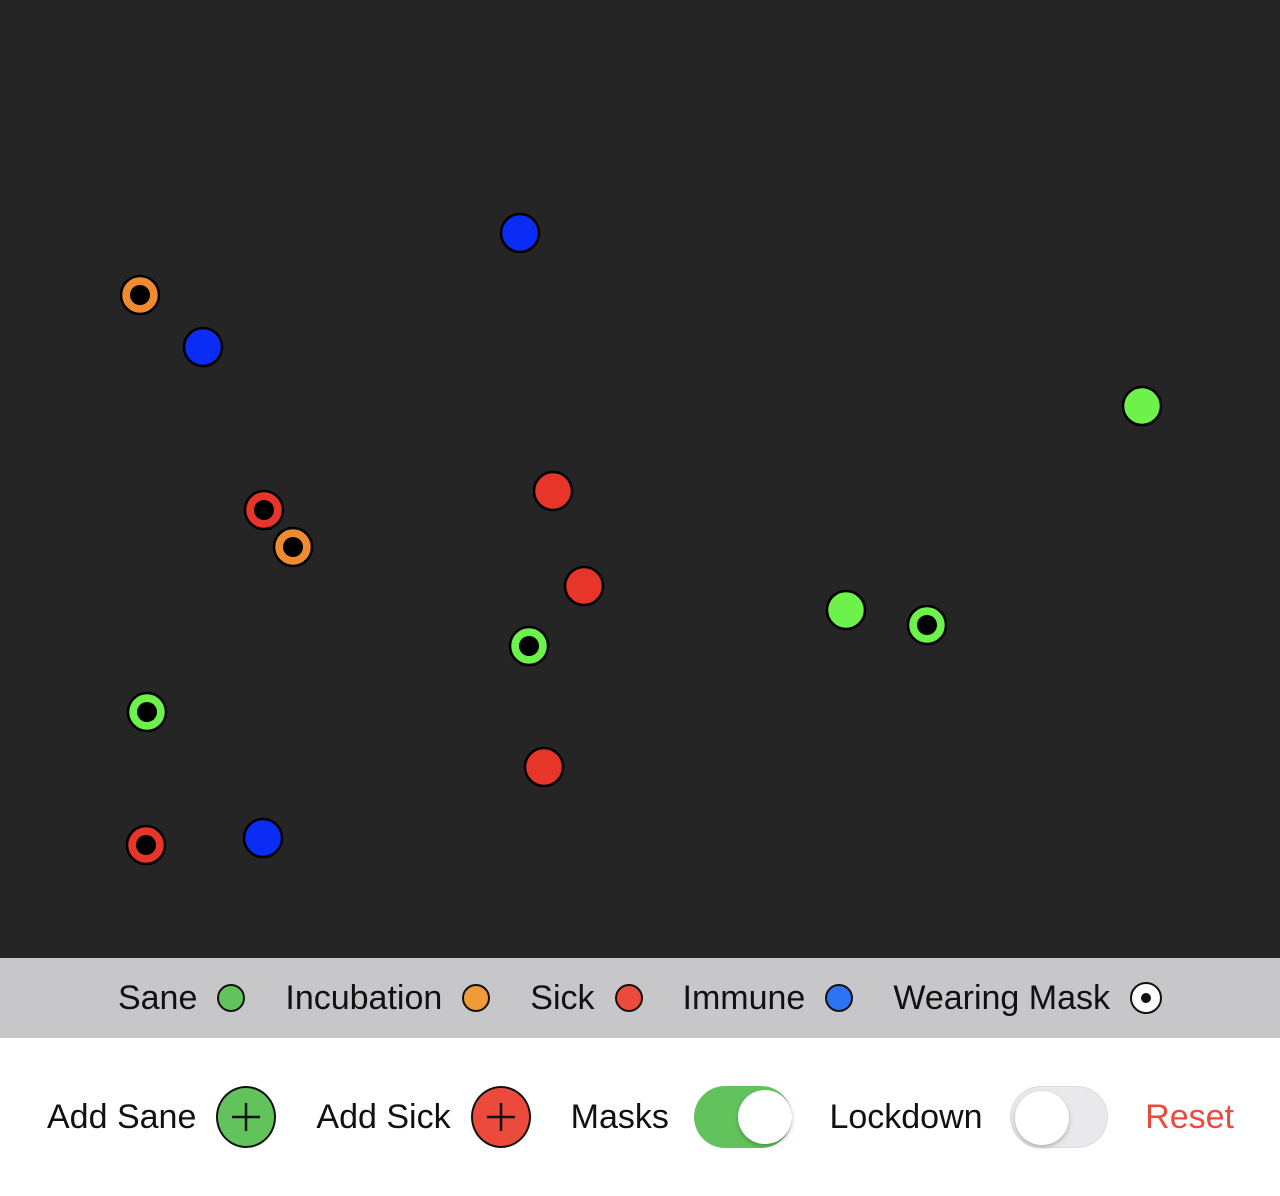 The width and height of the screenshot is (1280, 1196). I want to click on legend-item-immune: Immune, so click(768, 998).